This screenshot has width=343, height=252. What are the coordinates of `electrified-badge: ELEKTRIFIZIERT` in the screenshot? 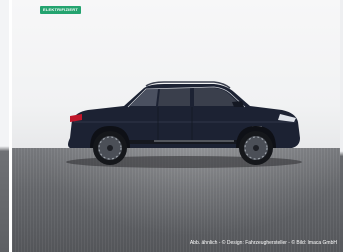 It's located at (61, 10).